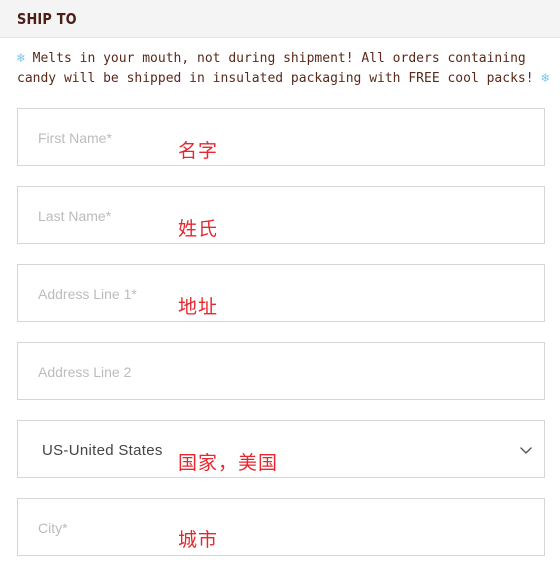  What do you see at coordinates (102, 450) in the screenshot?
I see `country-value: US-United States` at bounding box center [102, 450].